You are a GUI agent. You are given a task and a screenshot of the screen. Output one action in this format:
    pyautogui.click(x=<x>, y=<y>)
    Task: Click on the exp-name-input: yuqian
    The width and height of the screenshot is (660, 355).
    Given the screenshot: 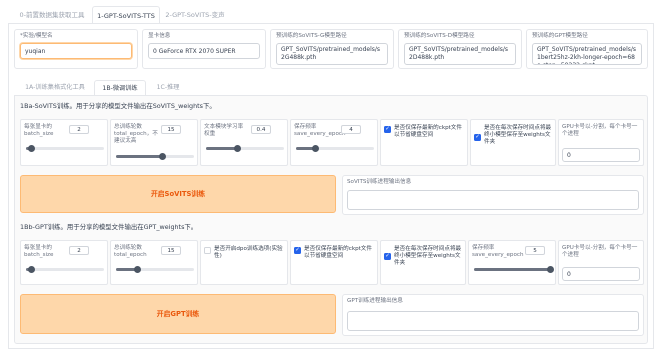 What is the action you would take?
    pyautogui.click(x=76, y=51)
    